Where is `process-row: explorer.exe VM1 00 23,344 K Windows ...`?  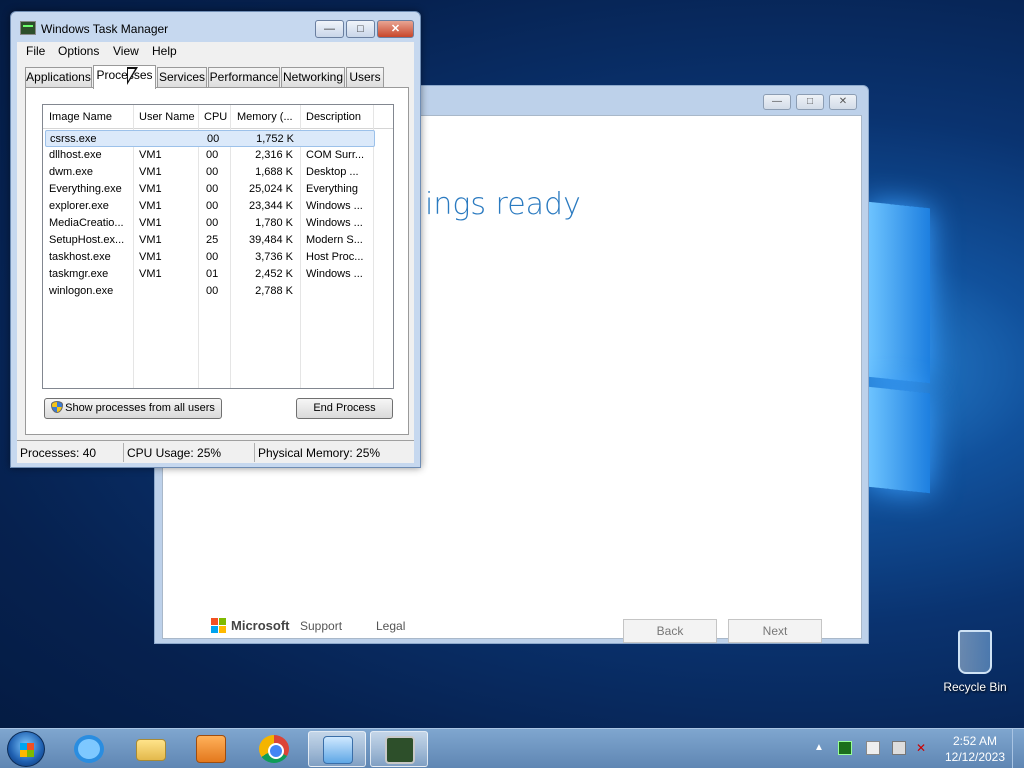
process-row: explorer.exe VM1 00 23,344 K Windows ... is located at coordinates (218, 206).